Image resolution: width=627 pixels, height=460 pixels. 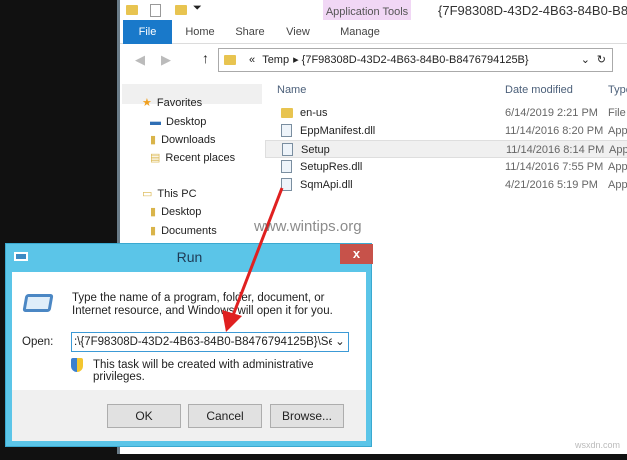 I want to click on arrow-head, so click(x=232, y=321).